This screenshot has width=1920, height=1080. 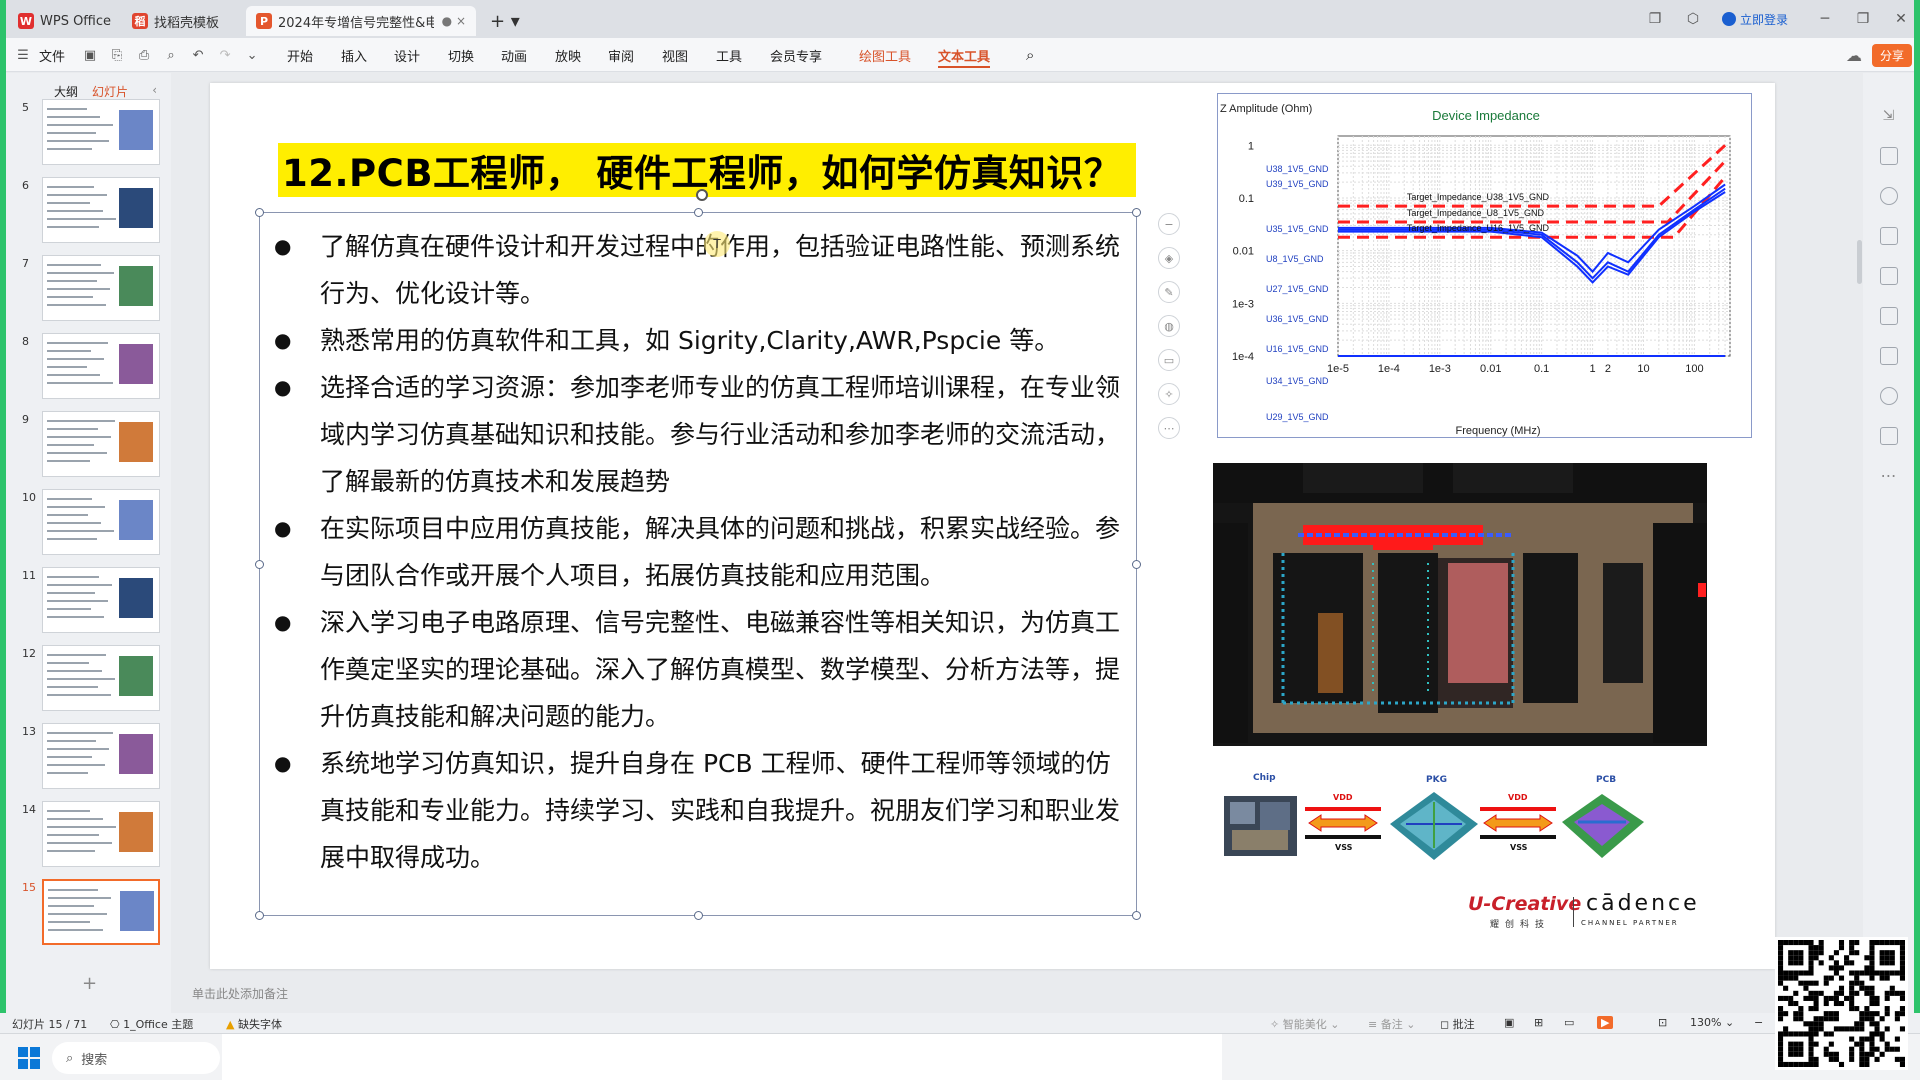 What do you see at coordinates (182, 21) in the screenshot?
I see `tab-docer: 稻 找稻壳模板` at bounding box center [182, 21].